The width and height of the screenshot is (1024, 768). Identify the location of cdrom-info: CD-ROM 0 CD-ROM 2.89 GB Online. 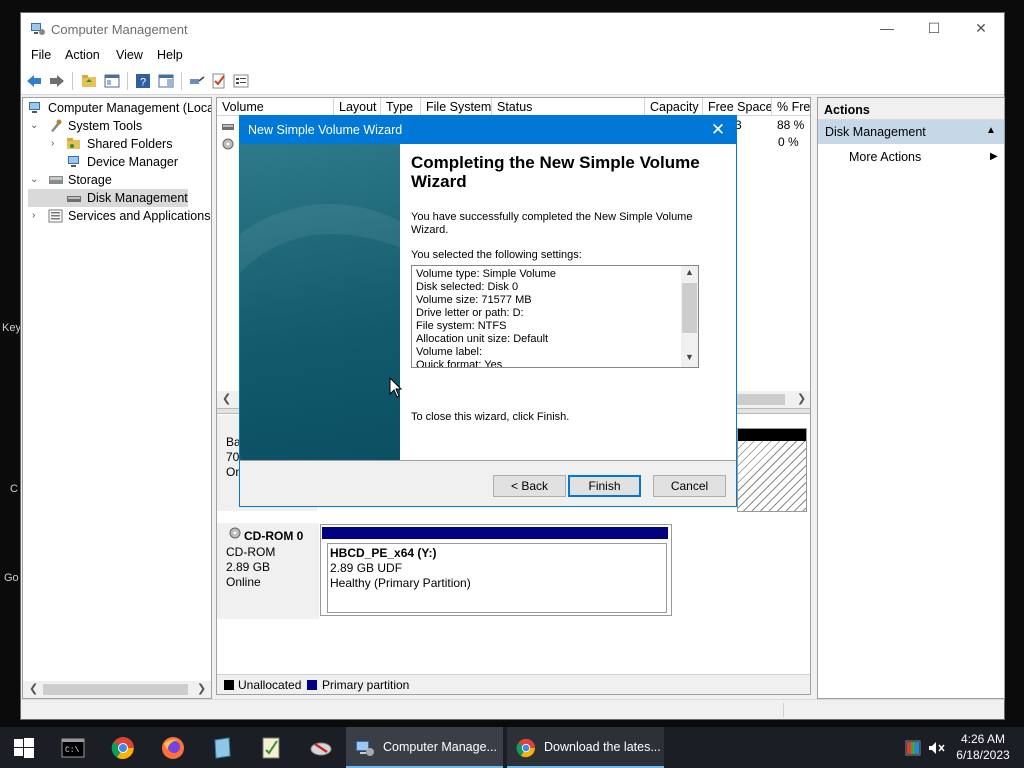
(268, 571).